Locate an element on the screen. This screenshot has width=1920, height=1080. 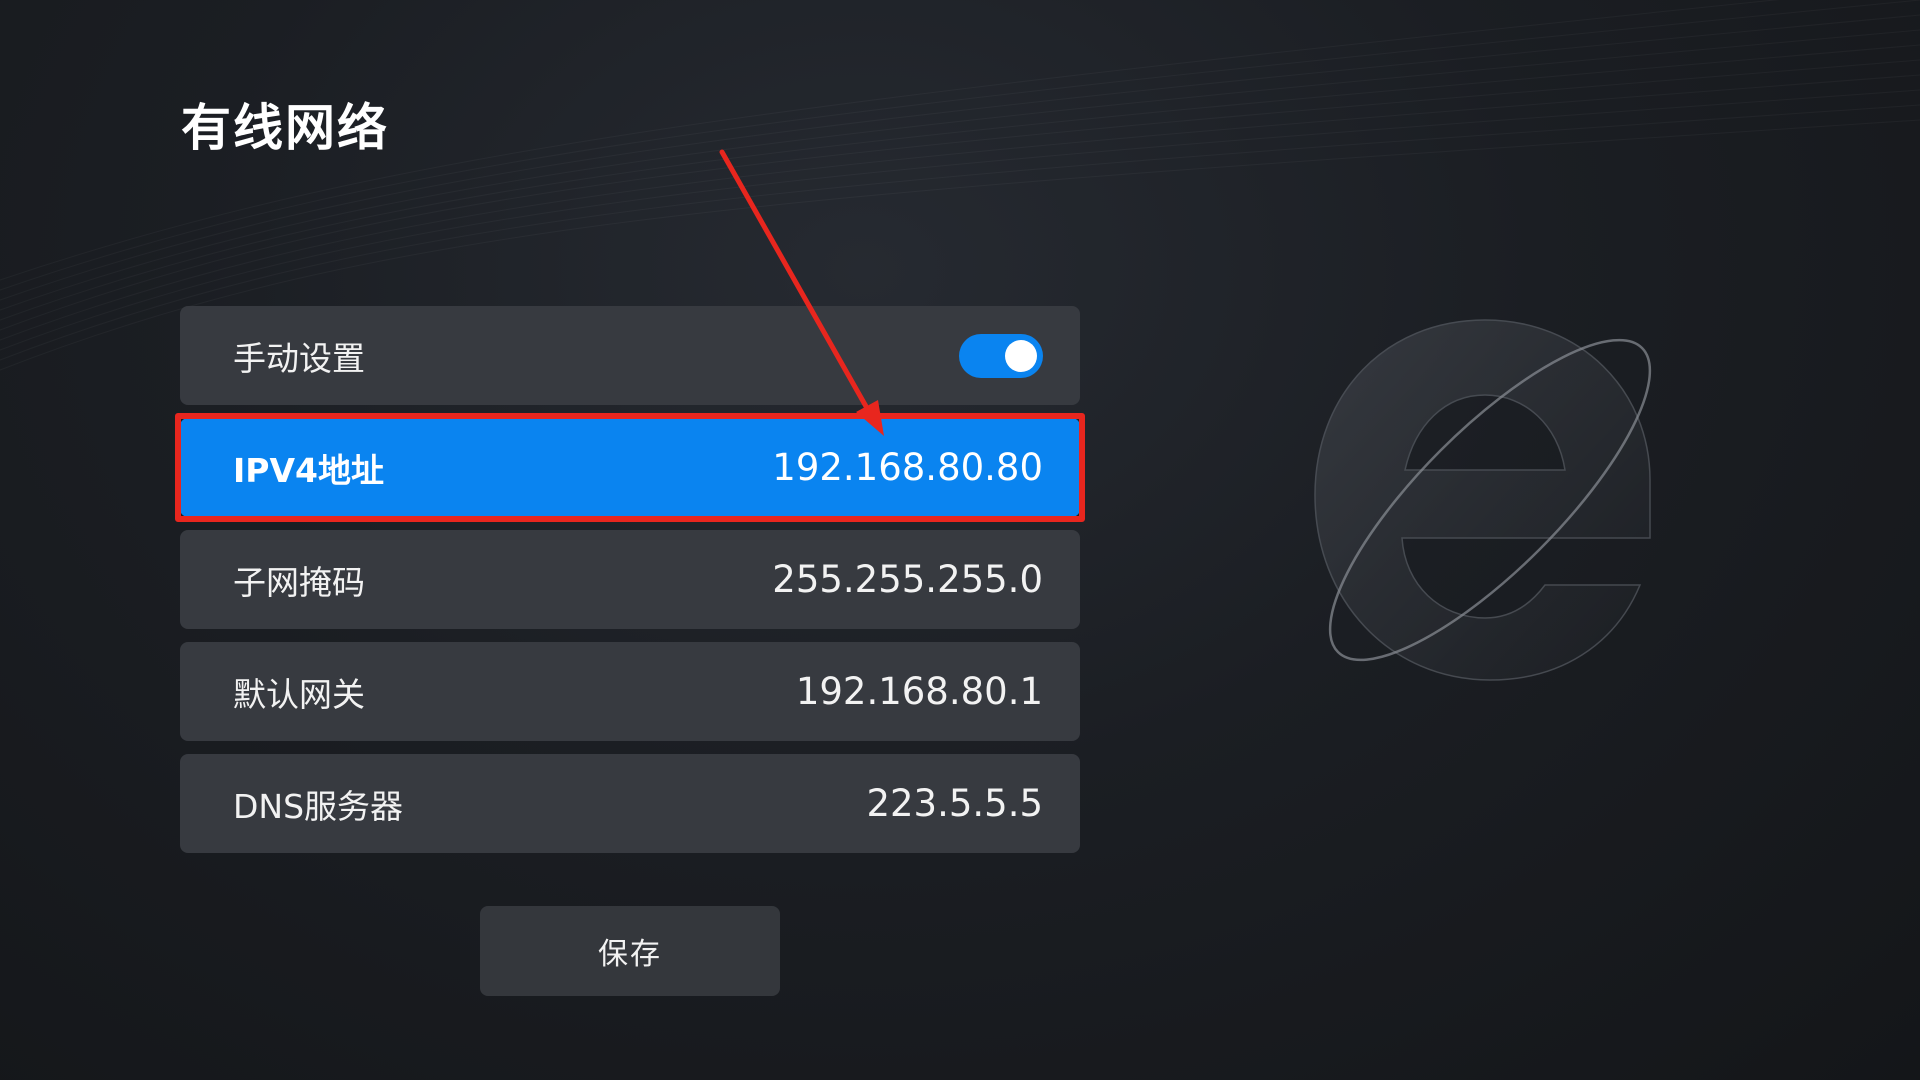
dns-server-value: 223.5.5.5 is located at coordinates (954, 803).